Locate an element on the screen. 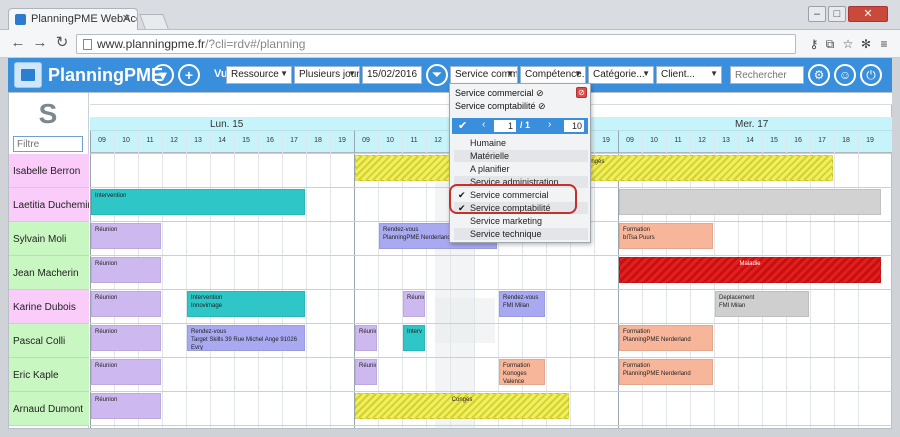 The height and width of the screenshot is (437, 900). period-select: Plusieurs jour ▼ is located at coordinates (327, 75).